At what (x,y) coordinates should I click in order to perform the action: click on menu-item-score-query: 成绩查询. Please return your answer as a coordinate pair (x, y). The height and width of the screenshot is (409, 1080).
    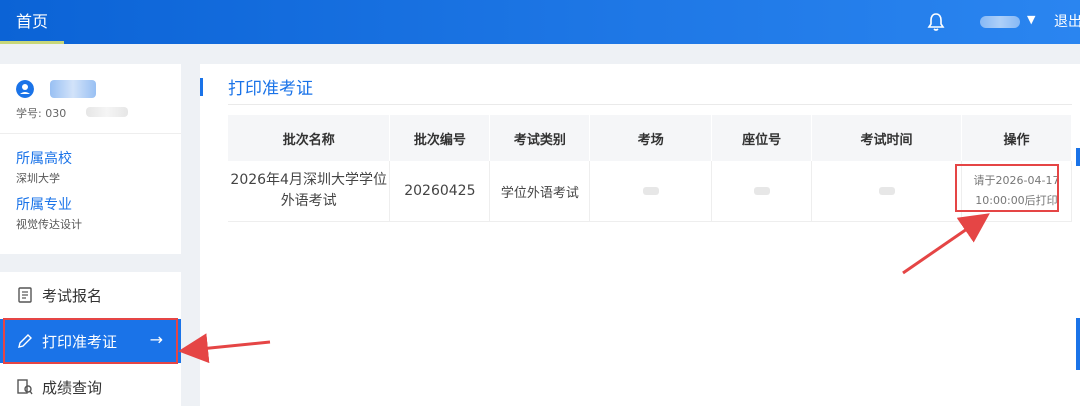
    Looking at the image, I should click on (90, 387).